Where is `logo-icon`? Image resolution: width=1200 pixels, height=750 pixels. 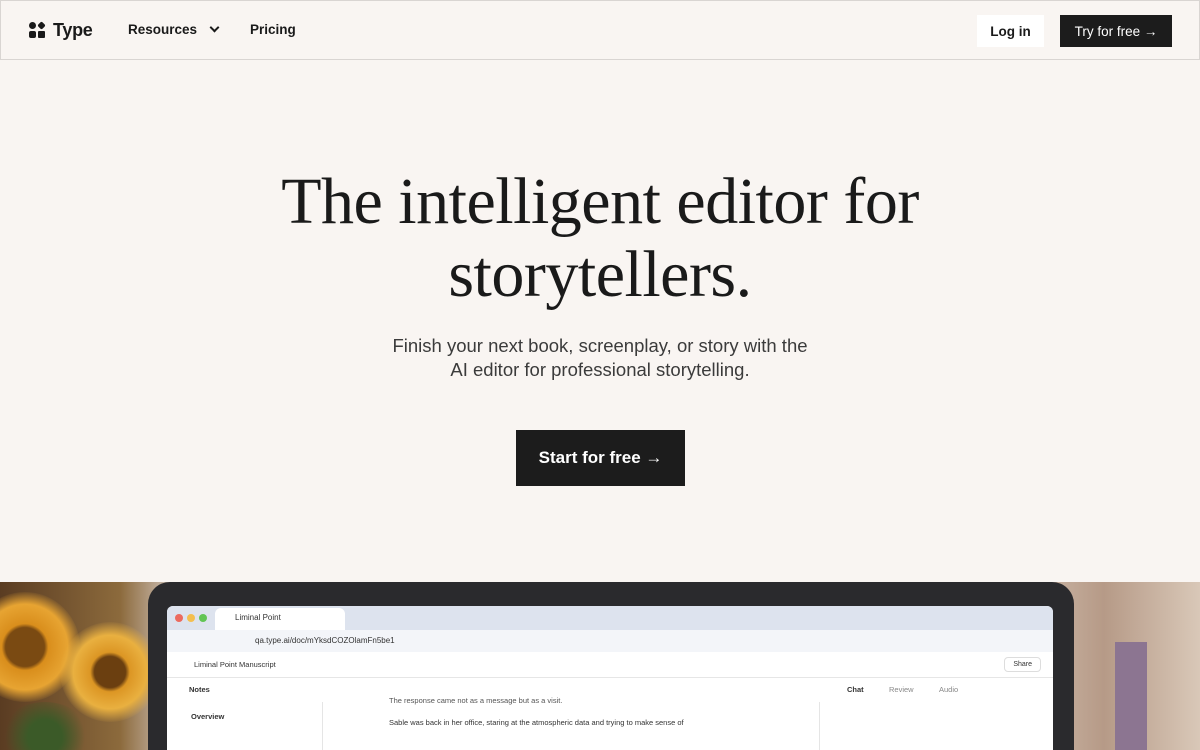 logo-icon is located at coordinates (37, 30).